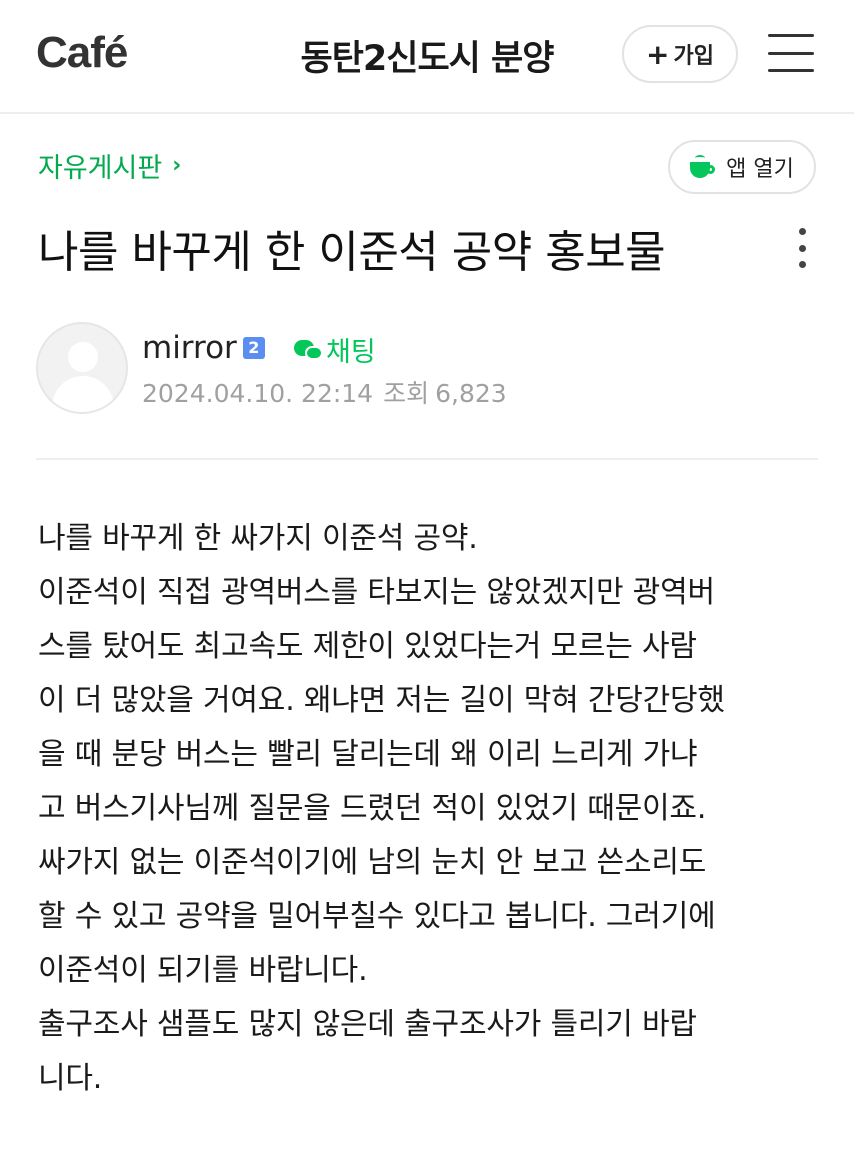  What do you see at coordinates (427, 459) in the screenshot?
I see `divider` at bounding box center [427, 459].